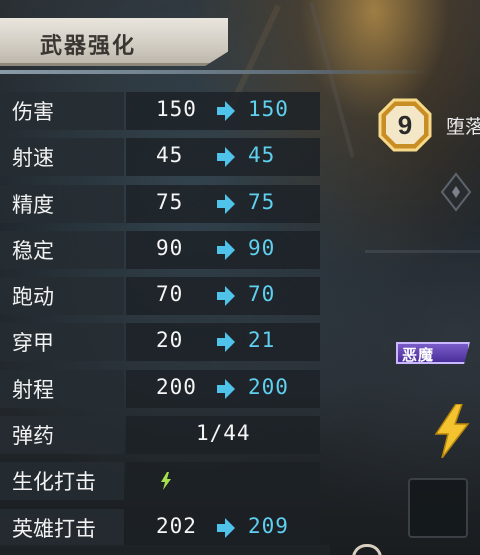 The image size is (480, 555). What do you see at coordinates (268, 109) in the screenshot?
I see `stat-next-value: 150` at bounding box center [268, 109].